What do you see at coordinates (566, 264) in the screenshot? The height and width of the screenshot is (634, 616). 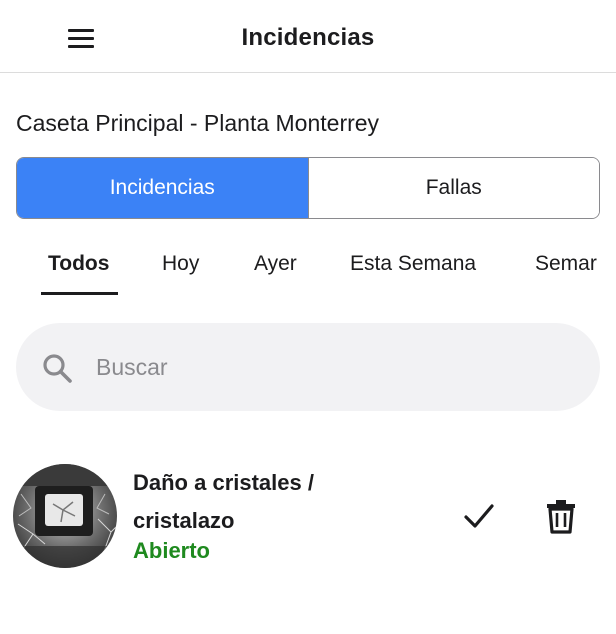 I see `filter-tab-semana-pasada: Semar` at bounding box center [566, 264].